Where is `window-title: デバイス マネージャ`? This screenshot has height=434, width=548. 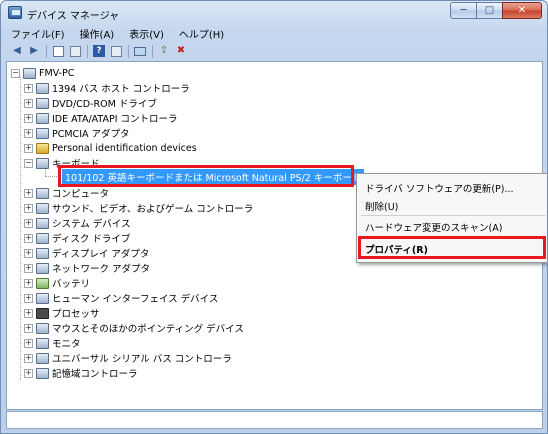
window-title: デバイス マネージャ is located at coordinates (73, 16).